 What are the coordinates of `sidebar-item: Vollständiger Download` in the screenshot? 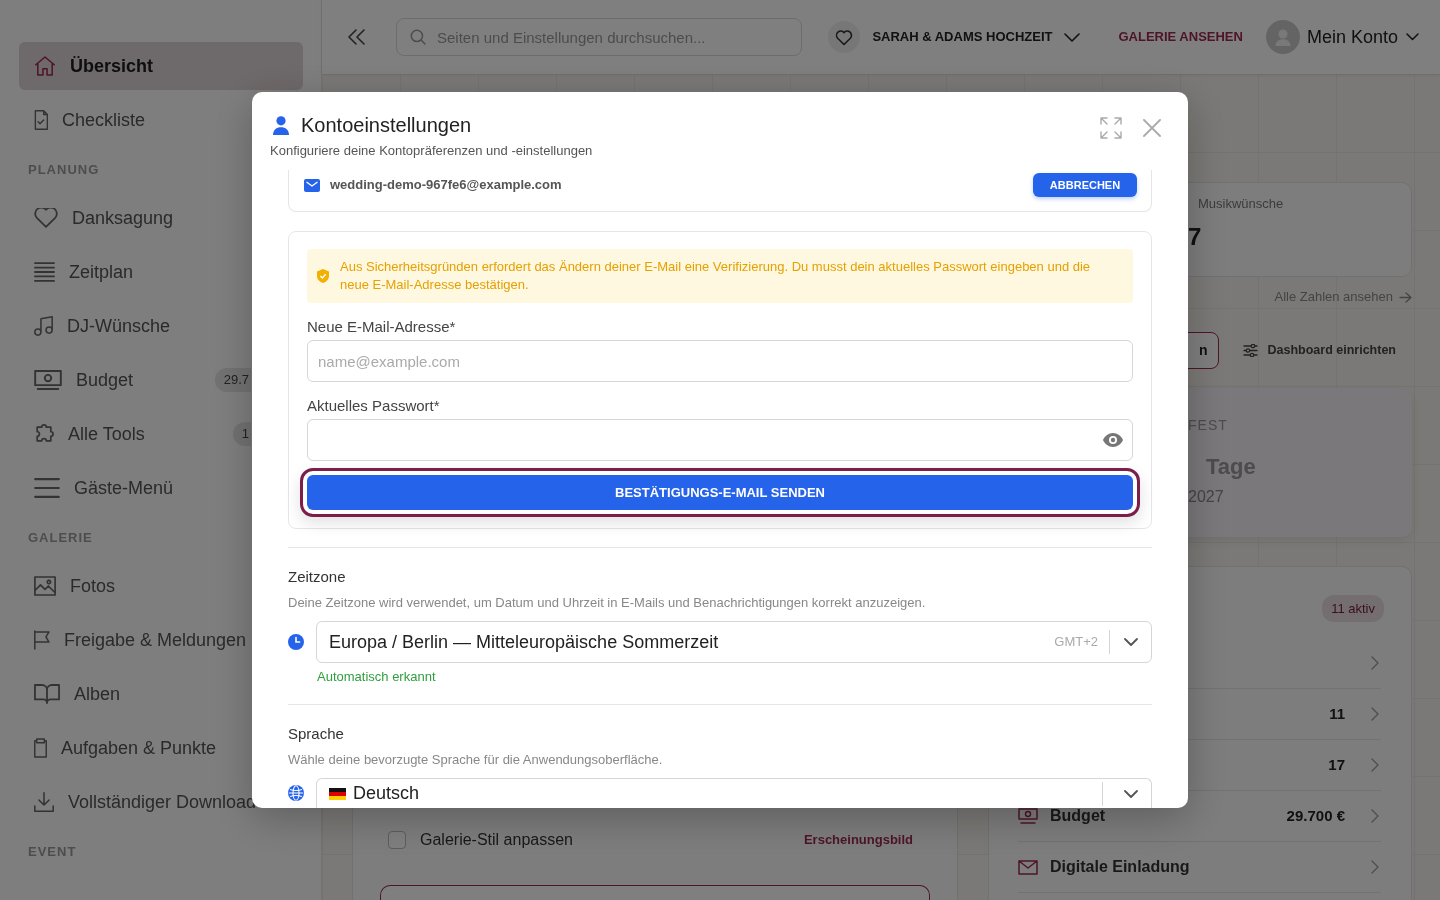 It's located at (161, 802).